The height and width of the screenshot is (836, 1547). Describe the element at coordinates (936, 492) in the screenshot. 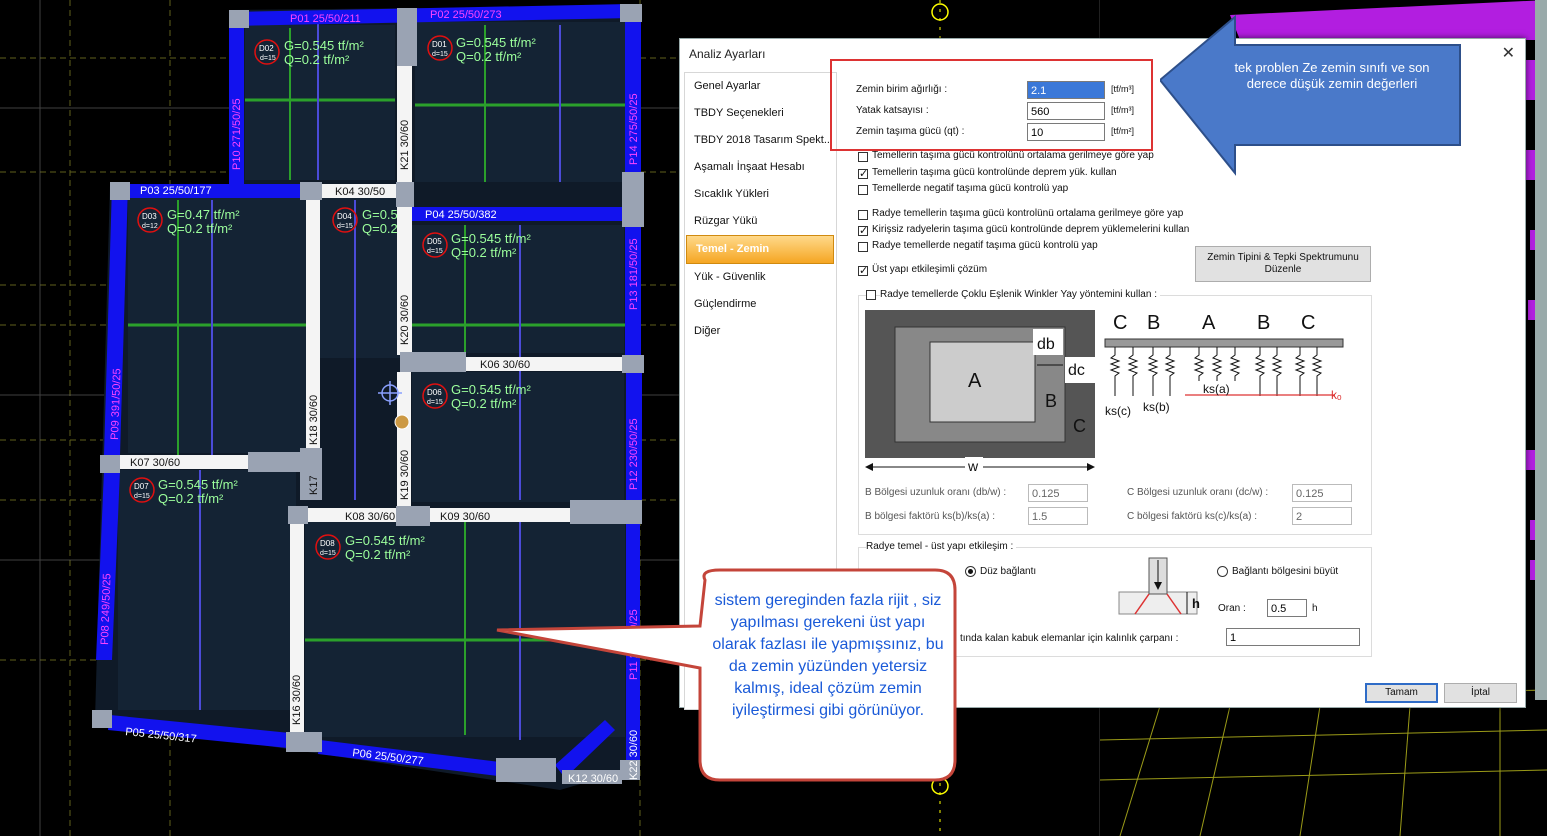

I see `b-ratio-label: B Bölgesi uzunluk oranı (db/w) :` at that location.